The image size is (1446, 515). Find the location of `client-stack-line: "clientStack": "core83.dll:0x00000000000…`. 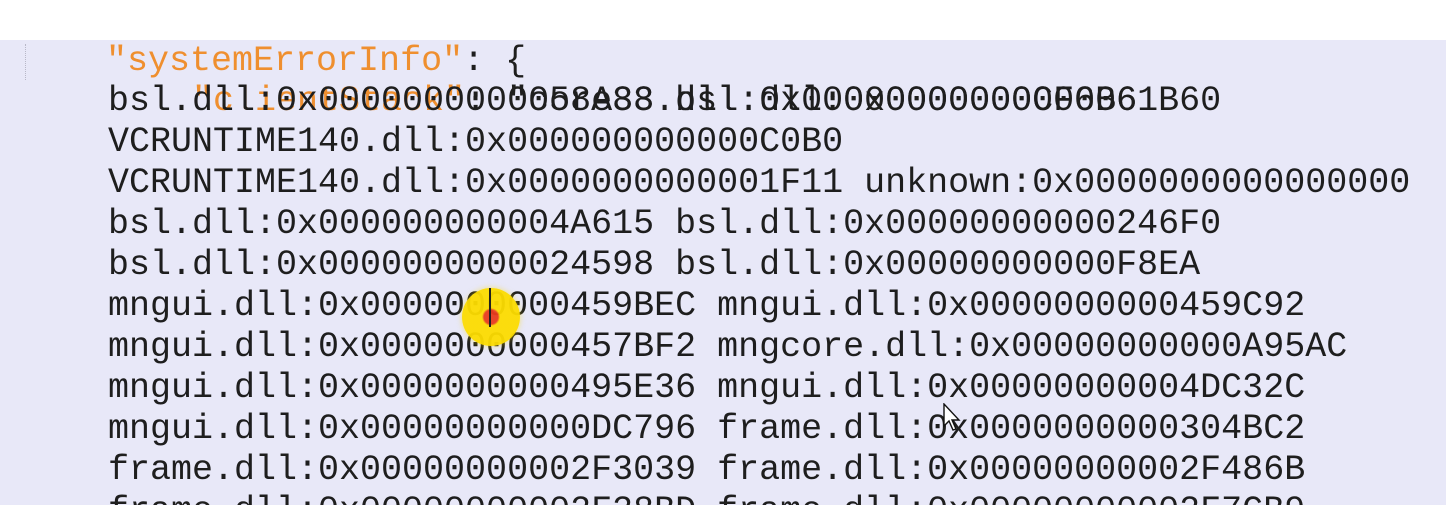

client-stack-line: "clientStack": "core83.dll:0x00000000000… is located at coordinates (622, 80).